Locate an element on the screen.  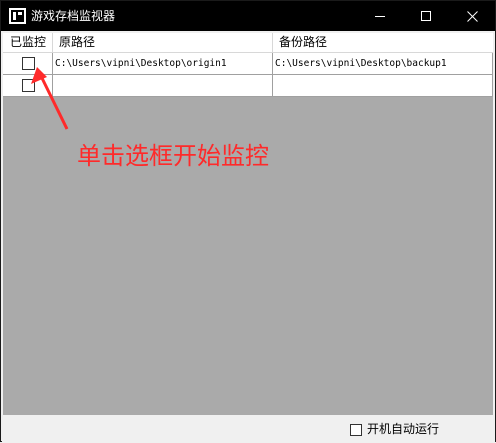
autostart-label: 开机自动运行 is located at coordinates (403, 429).